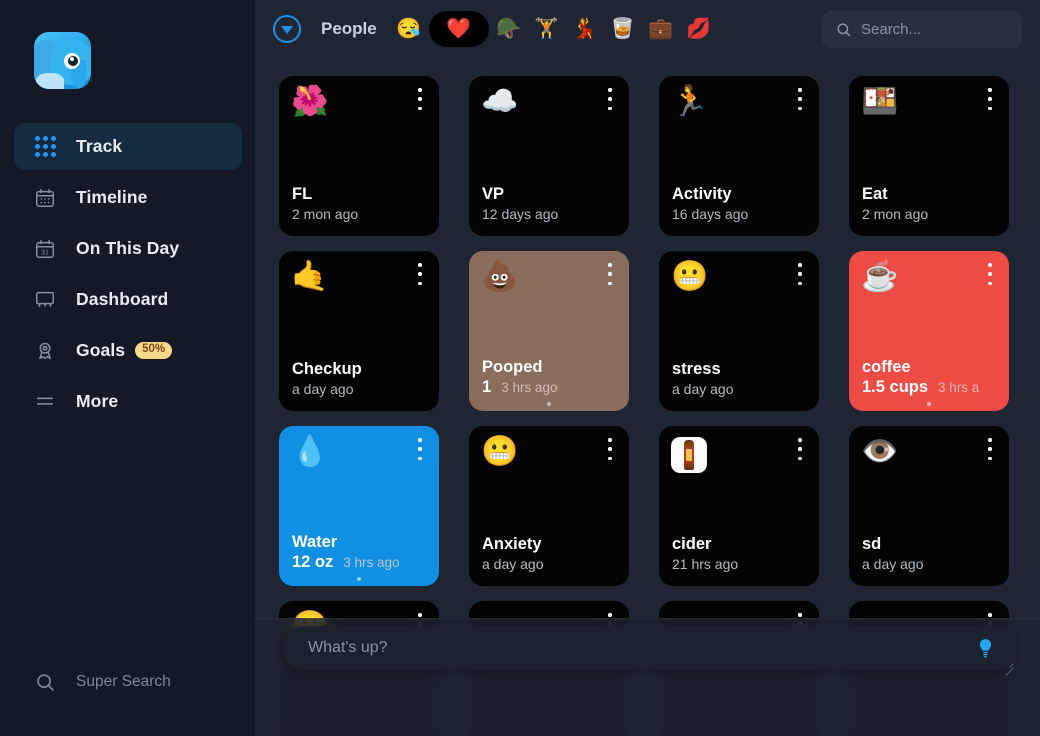 Image resolution: width=1040 pixels, height=736 pixels. I want to click on emoji-filter-row: 😪 ❤️ 🪖 🏋️ 💃 🥃 💼 💋, so click(555, 29).